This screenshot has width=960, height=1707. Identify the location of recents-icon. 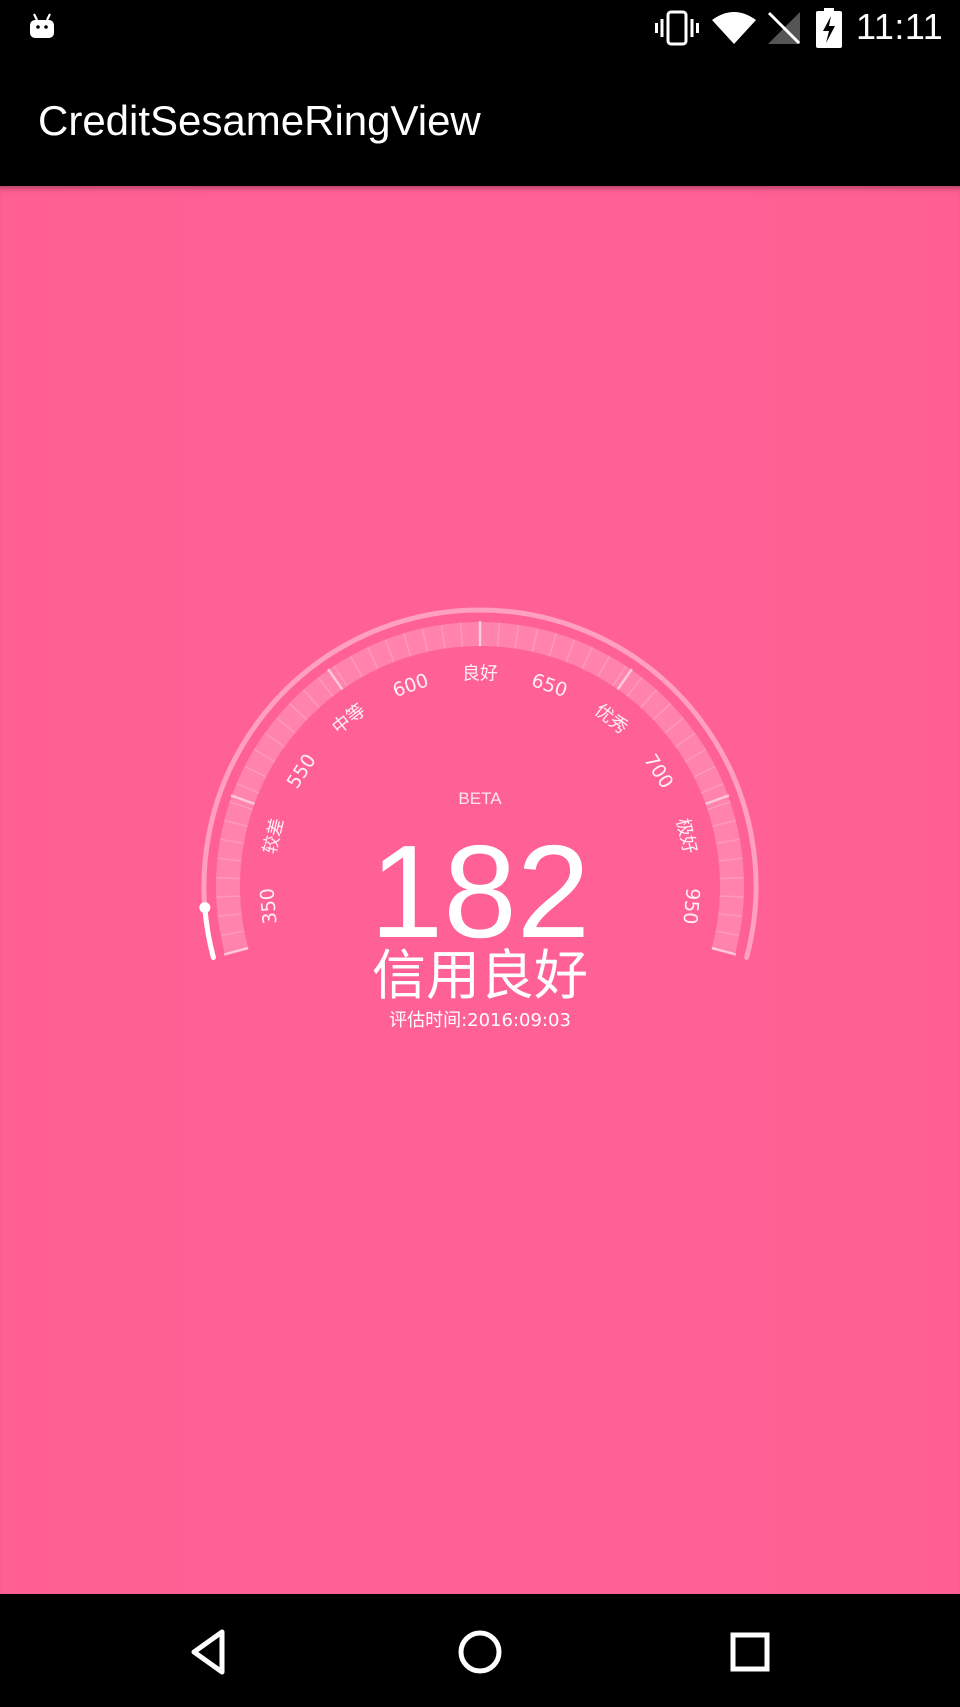
(750, 1652).